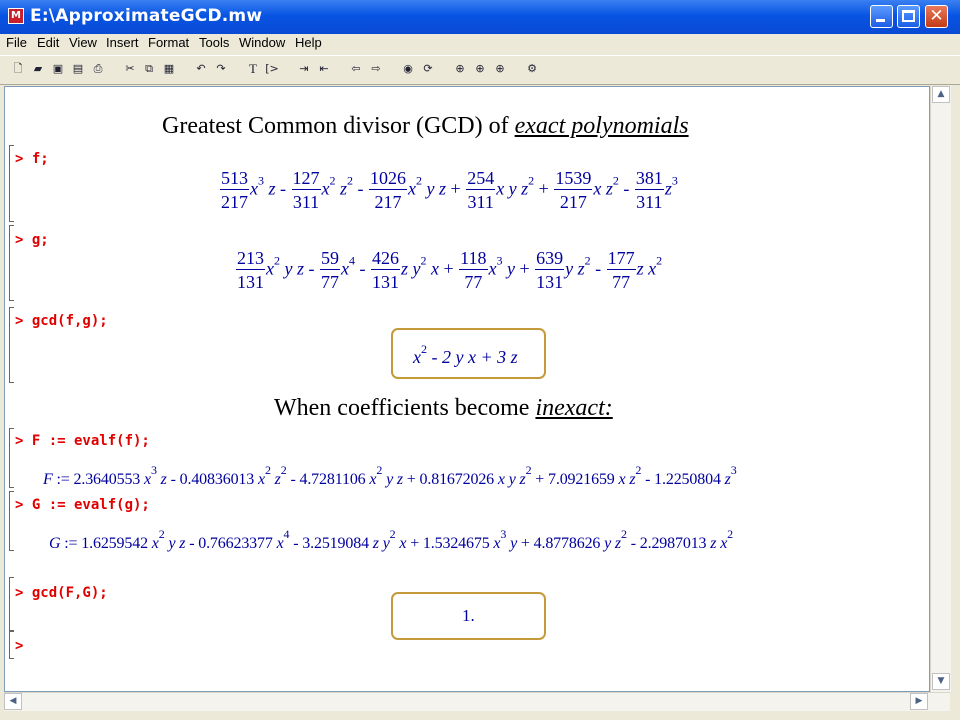 The image size is (960, 720). Describe the element at coordinates (130, 69) in the screenshot. I see `cut-icon: ✂` at that location.